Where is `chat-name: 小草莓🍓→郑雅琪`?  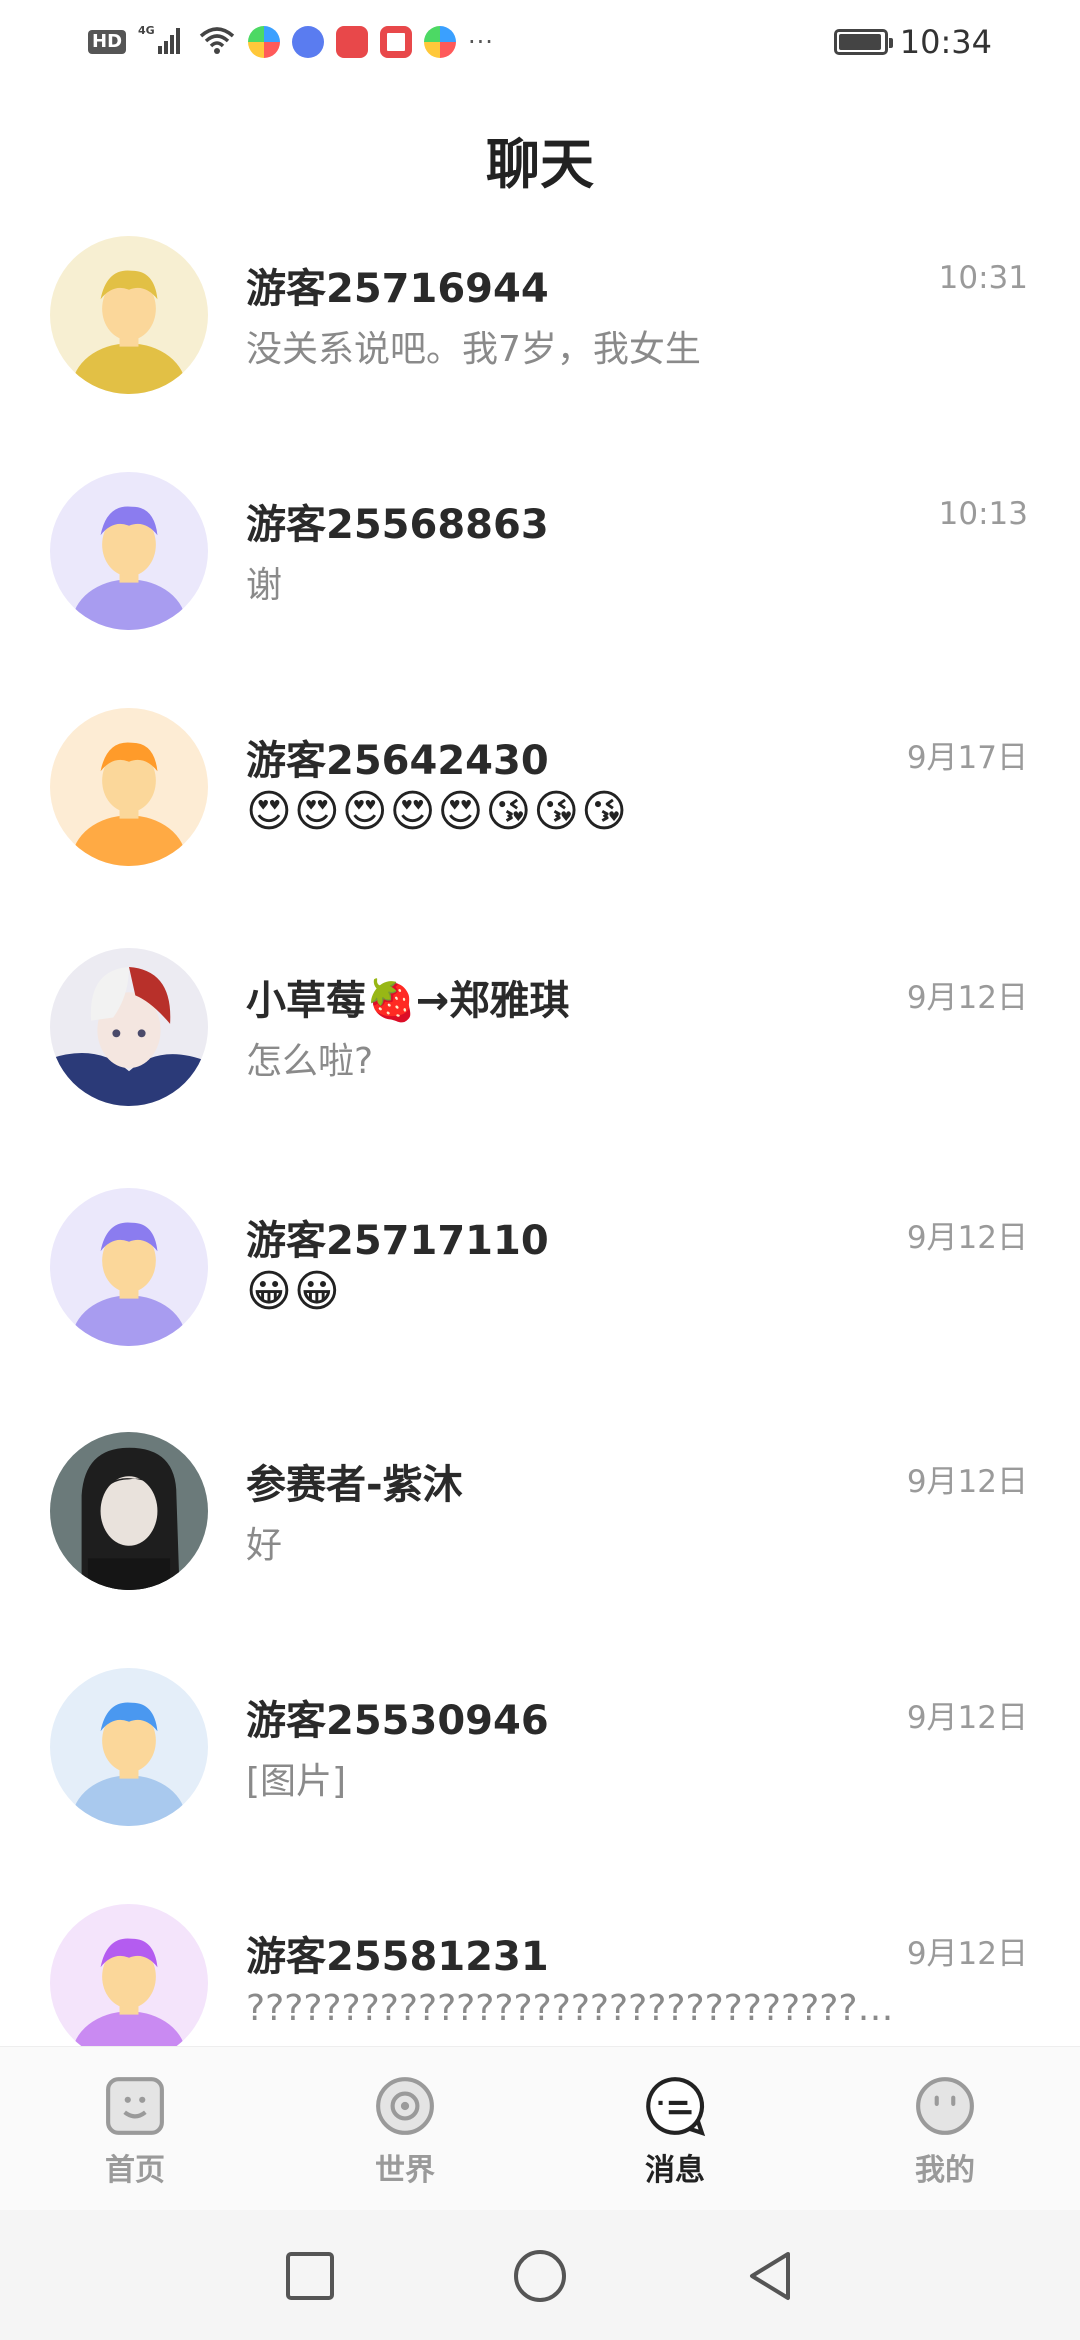
chat-name: 小草莓🍓→郑雅琪 is located at coordinates (408, 1001).